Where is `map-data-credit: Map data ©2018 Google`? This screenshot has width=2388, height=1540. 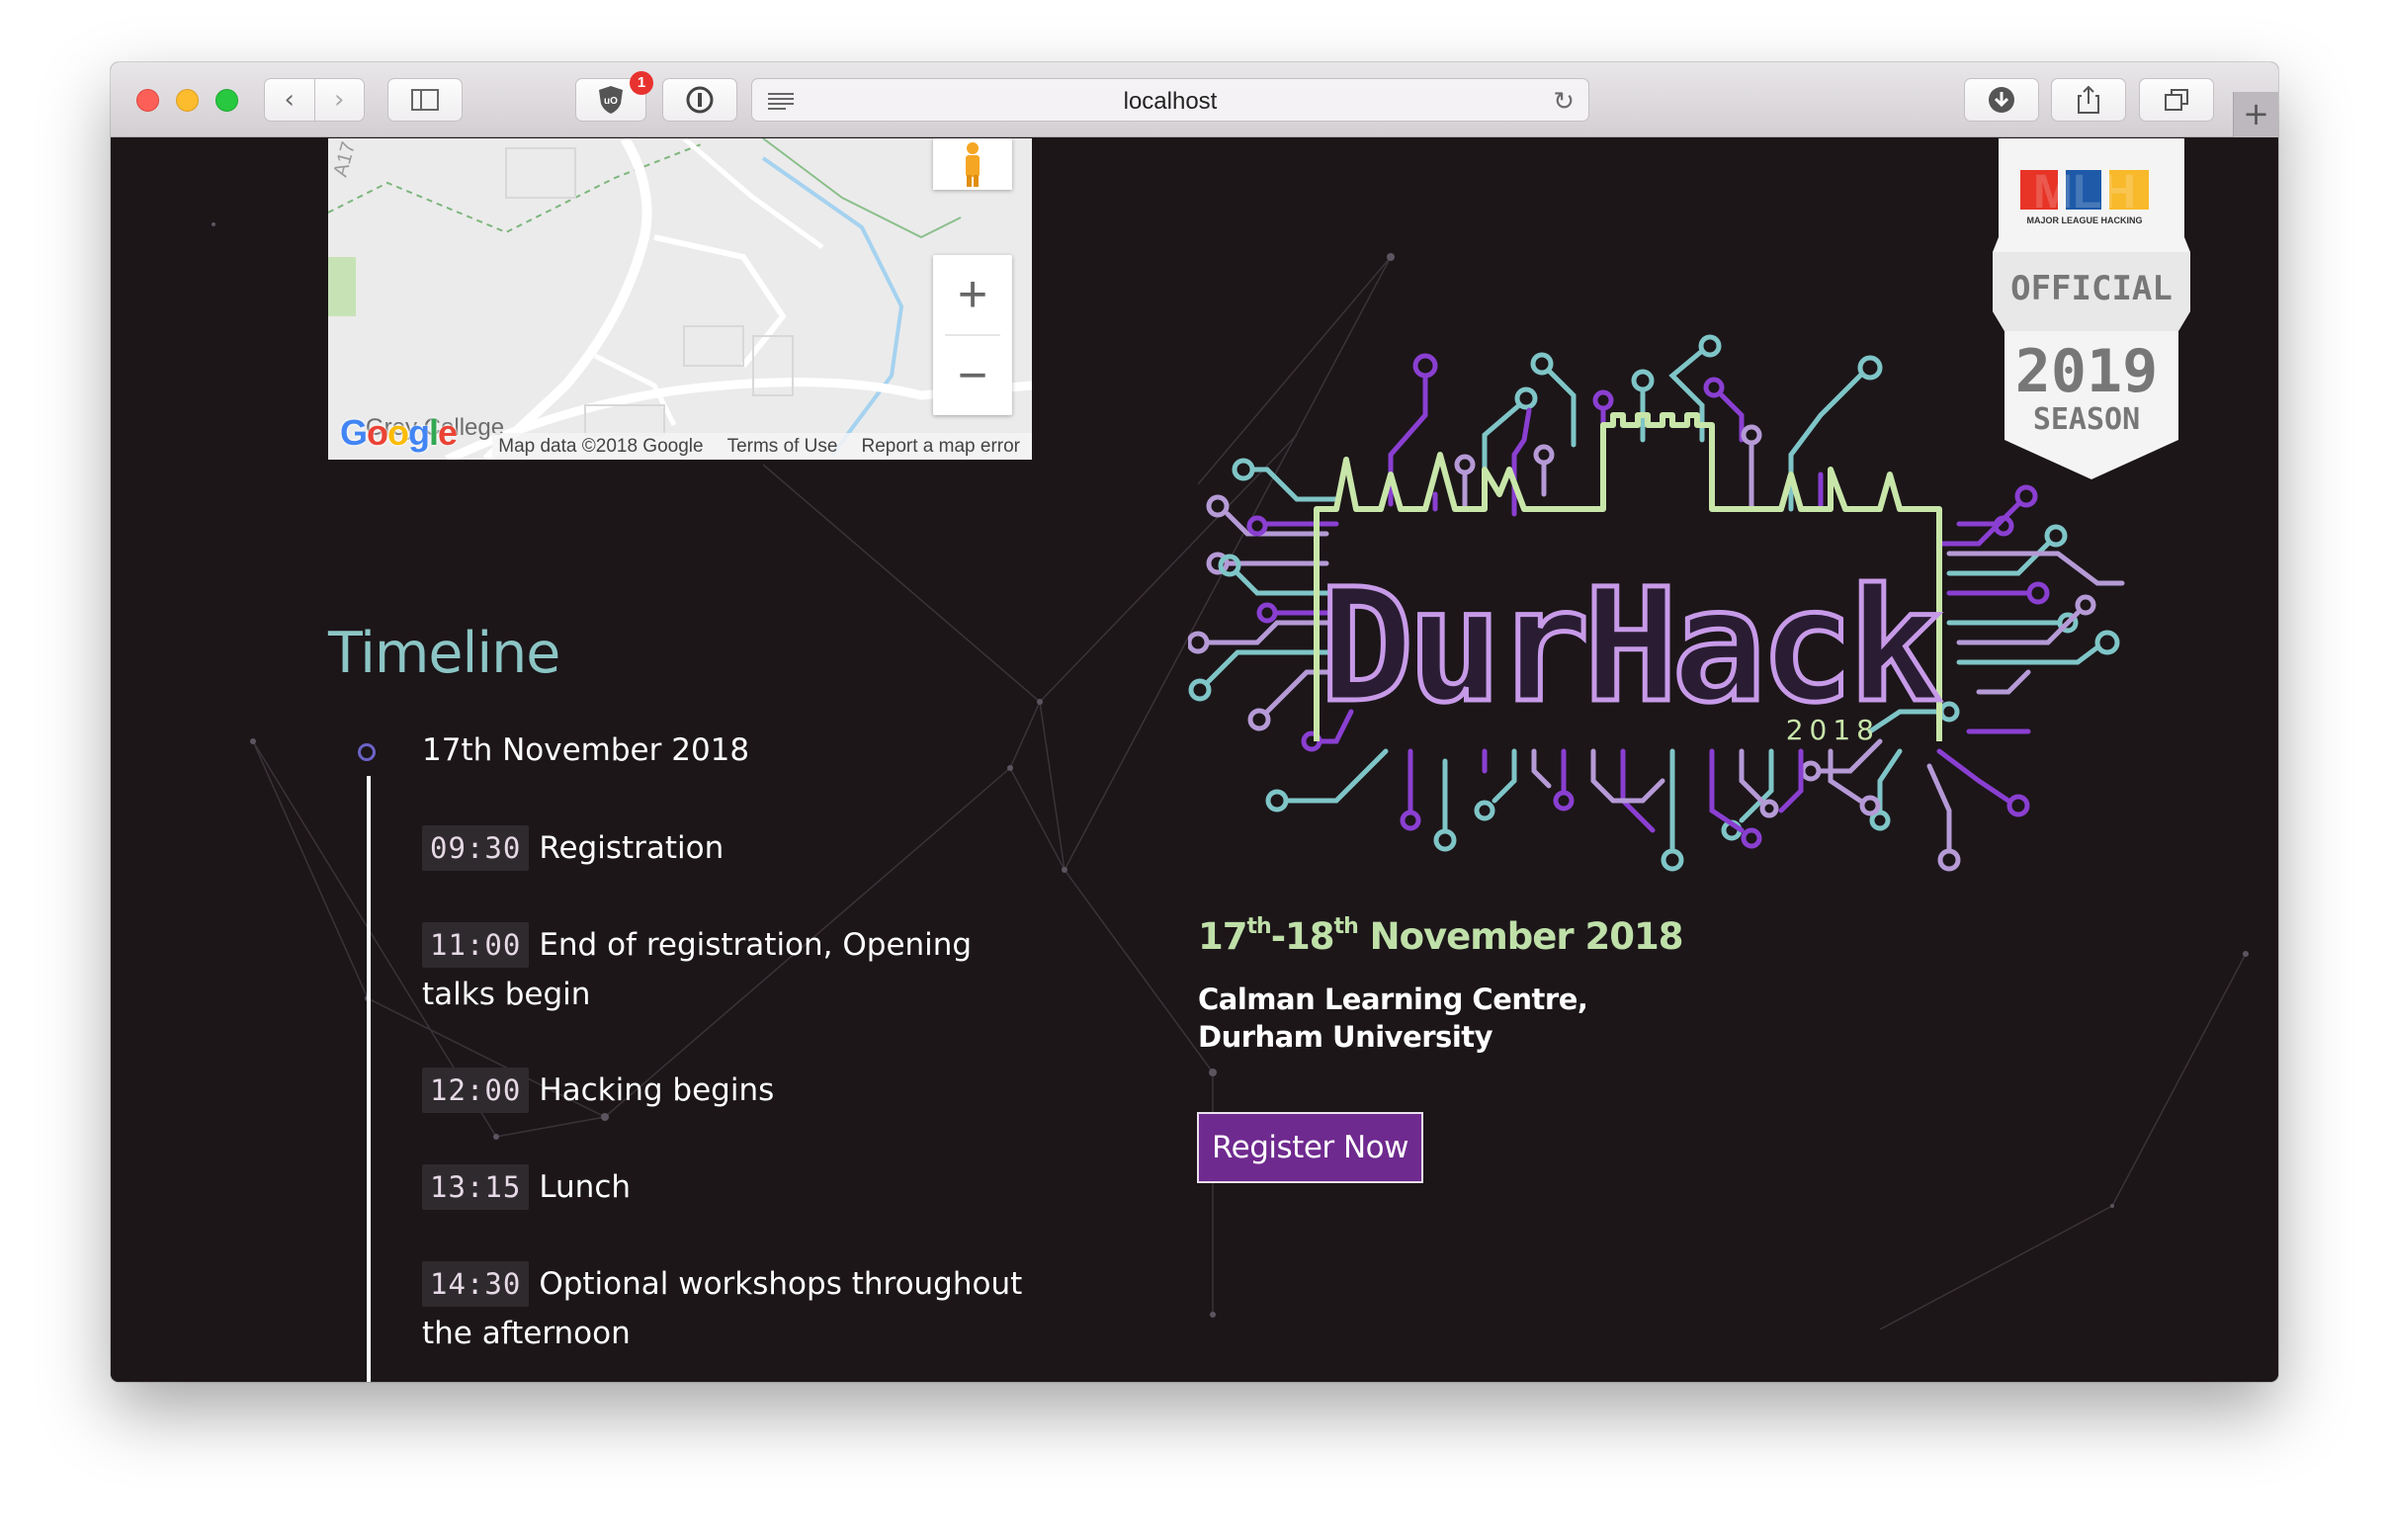
map-data-credit: Map data ©2018 Google is located at coordinates (601, 446).